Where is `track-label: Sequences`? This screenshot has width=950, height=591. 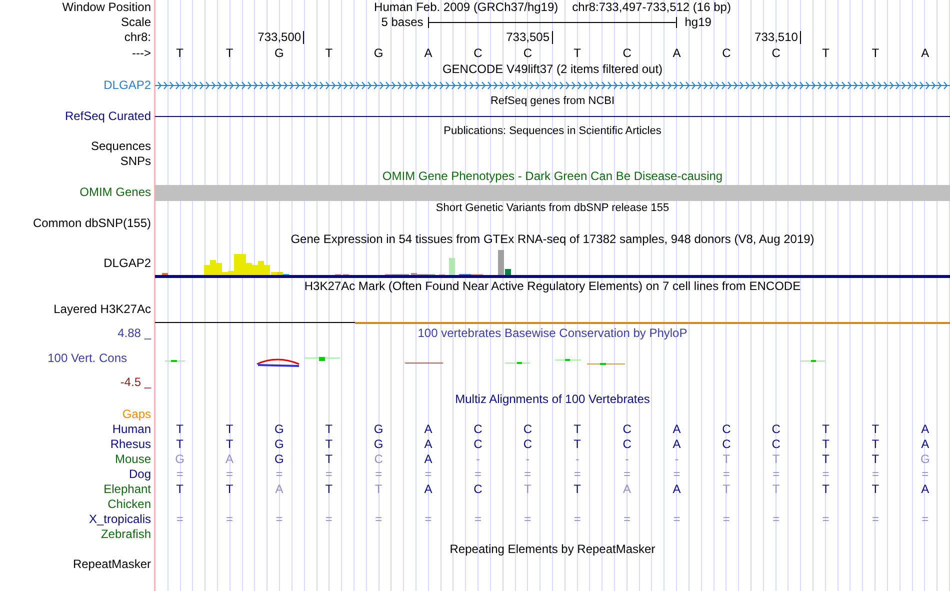 track-label: Sequences is located at coordinates (120, 146).